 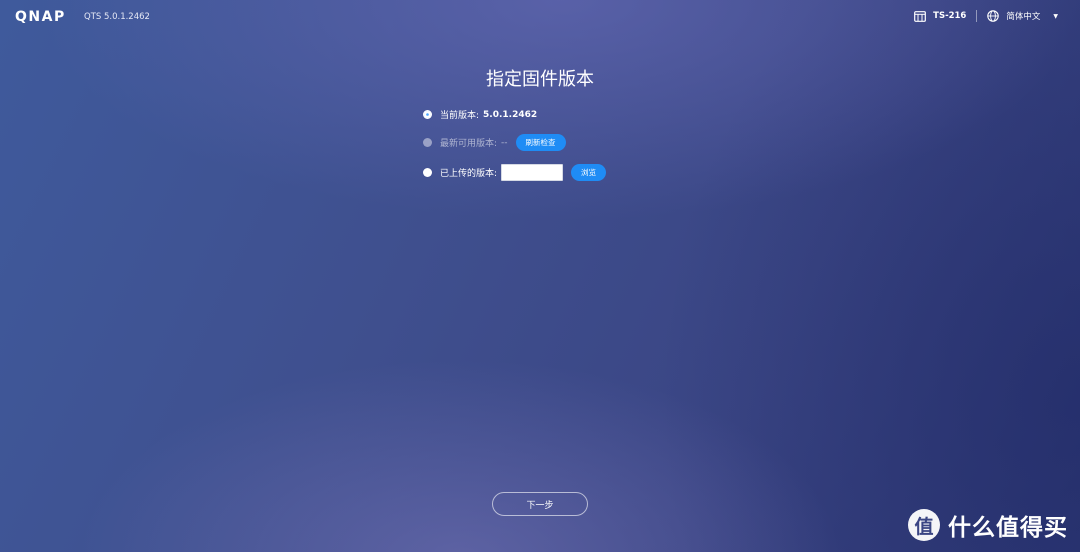 What do you see at coordinates (986, 16) in the screenshot?
I see `top-right-toolbar: TS-216 简体中文 ▼` at bounding box center [986, 16].